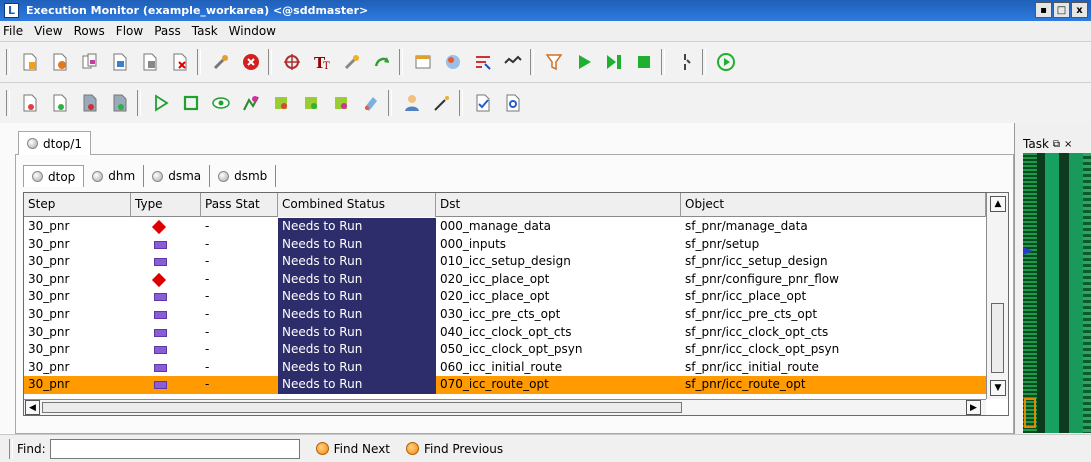 The image size is (1091, 462). What do you see at coordinates (114, 176) in the screenshot?
I see `tab-dhm: dhm` at bounding box center [114, 176].